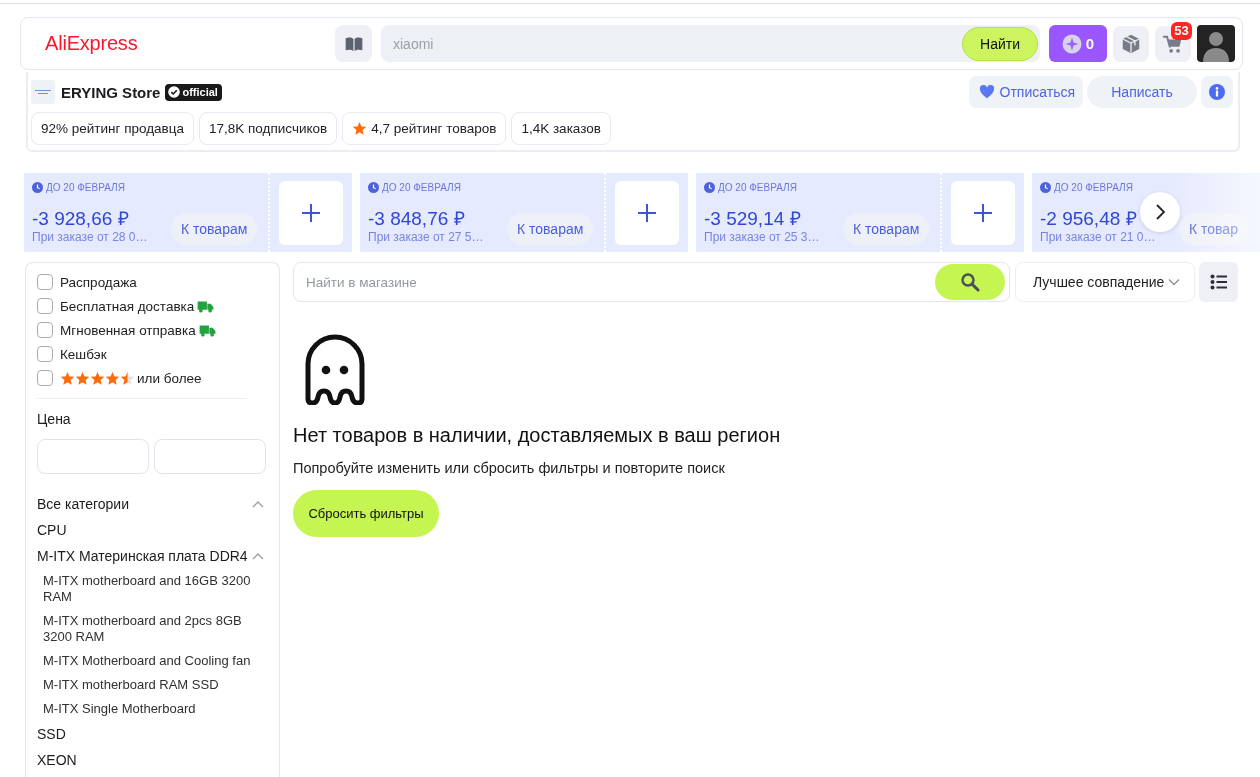 The image size is (1260, 777). What do you see at coordinates (366, 513) in the screenshot?
I see `reset-filters-button: Сбросить фильтры` at bounding box center [366, 513].